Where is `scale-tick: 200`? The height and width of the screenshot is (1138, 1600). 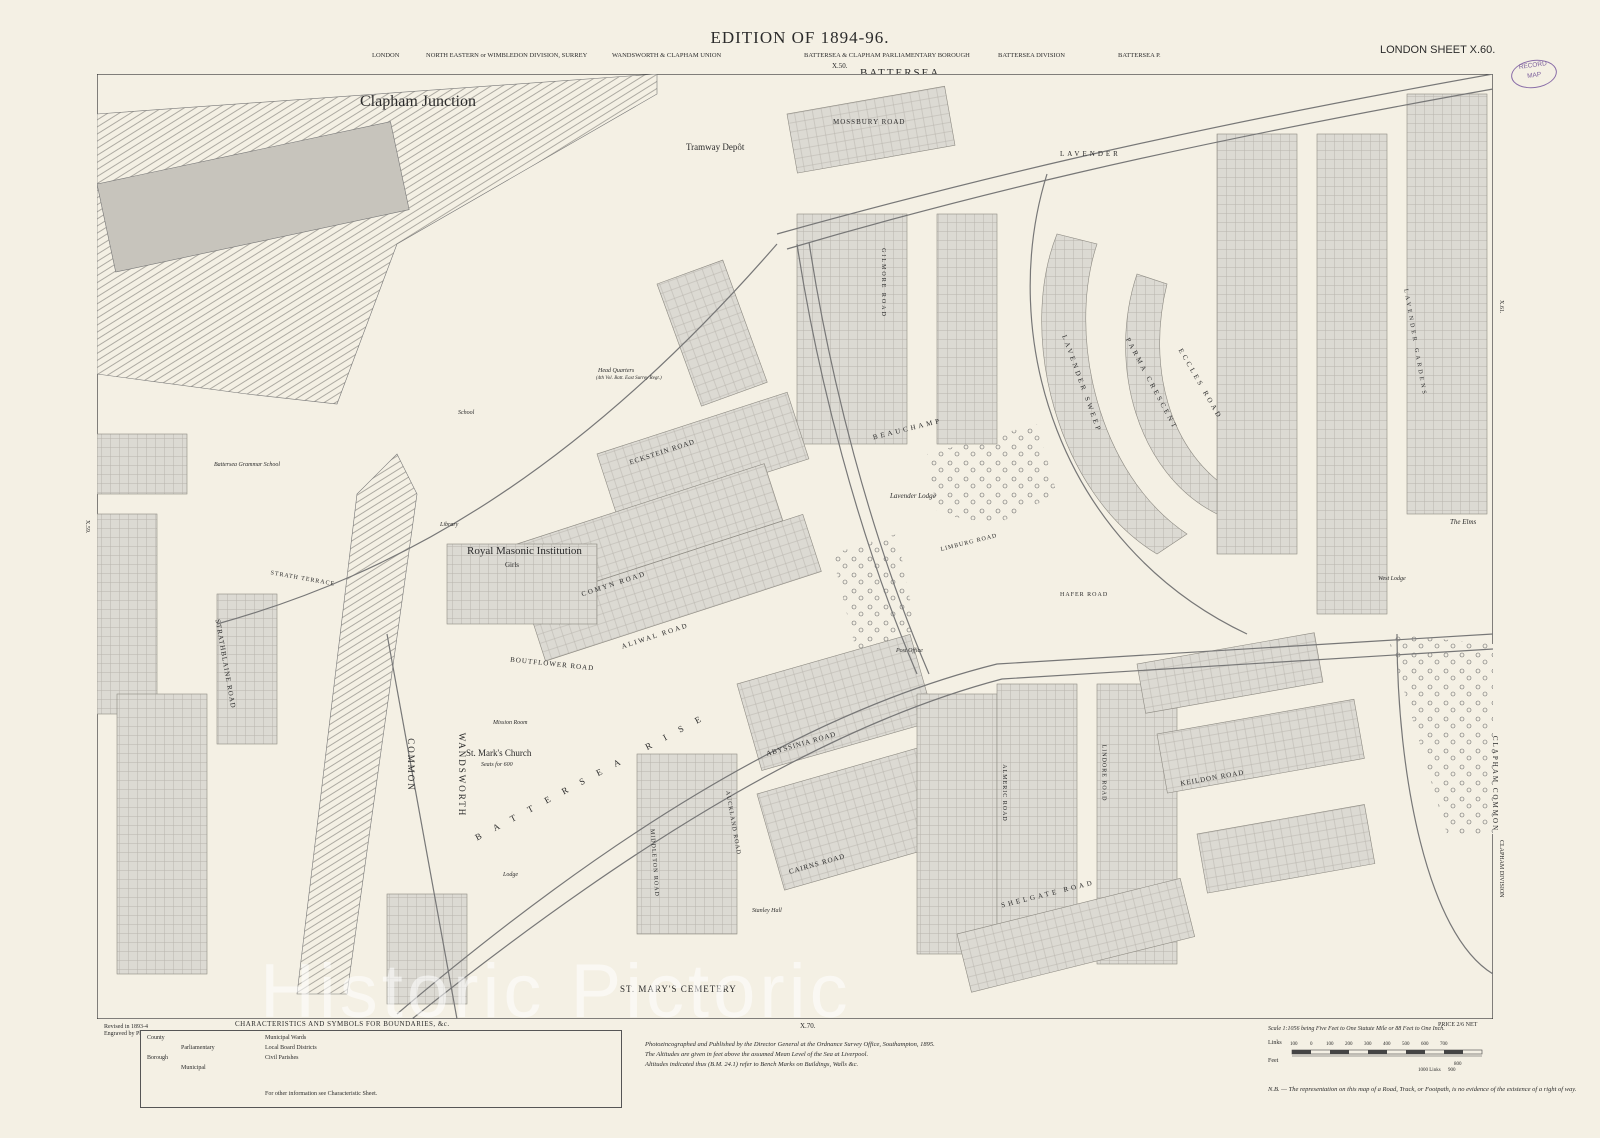 scale-tick: 200 is located at coordinates (1349, 1044).